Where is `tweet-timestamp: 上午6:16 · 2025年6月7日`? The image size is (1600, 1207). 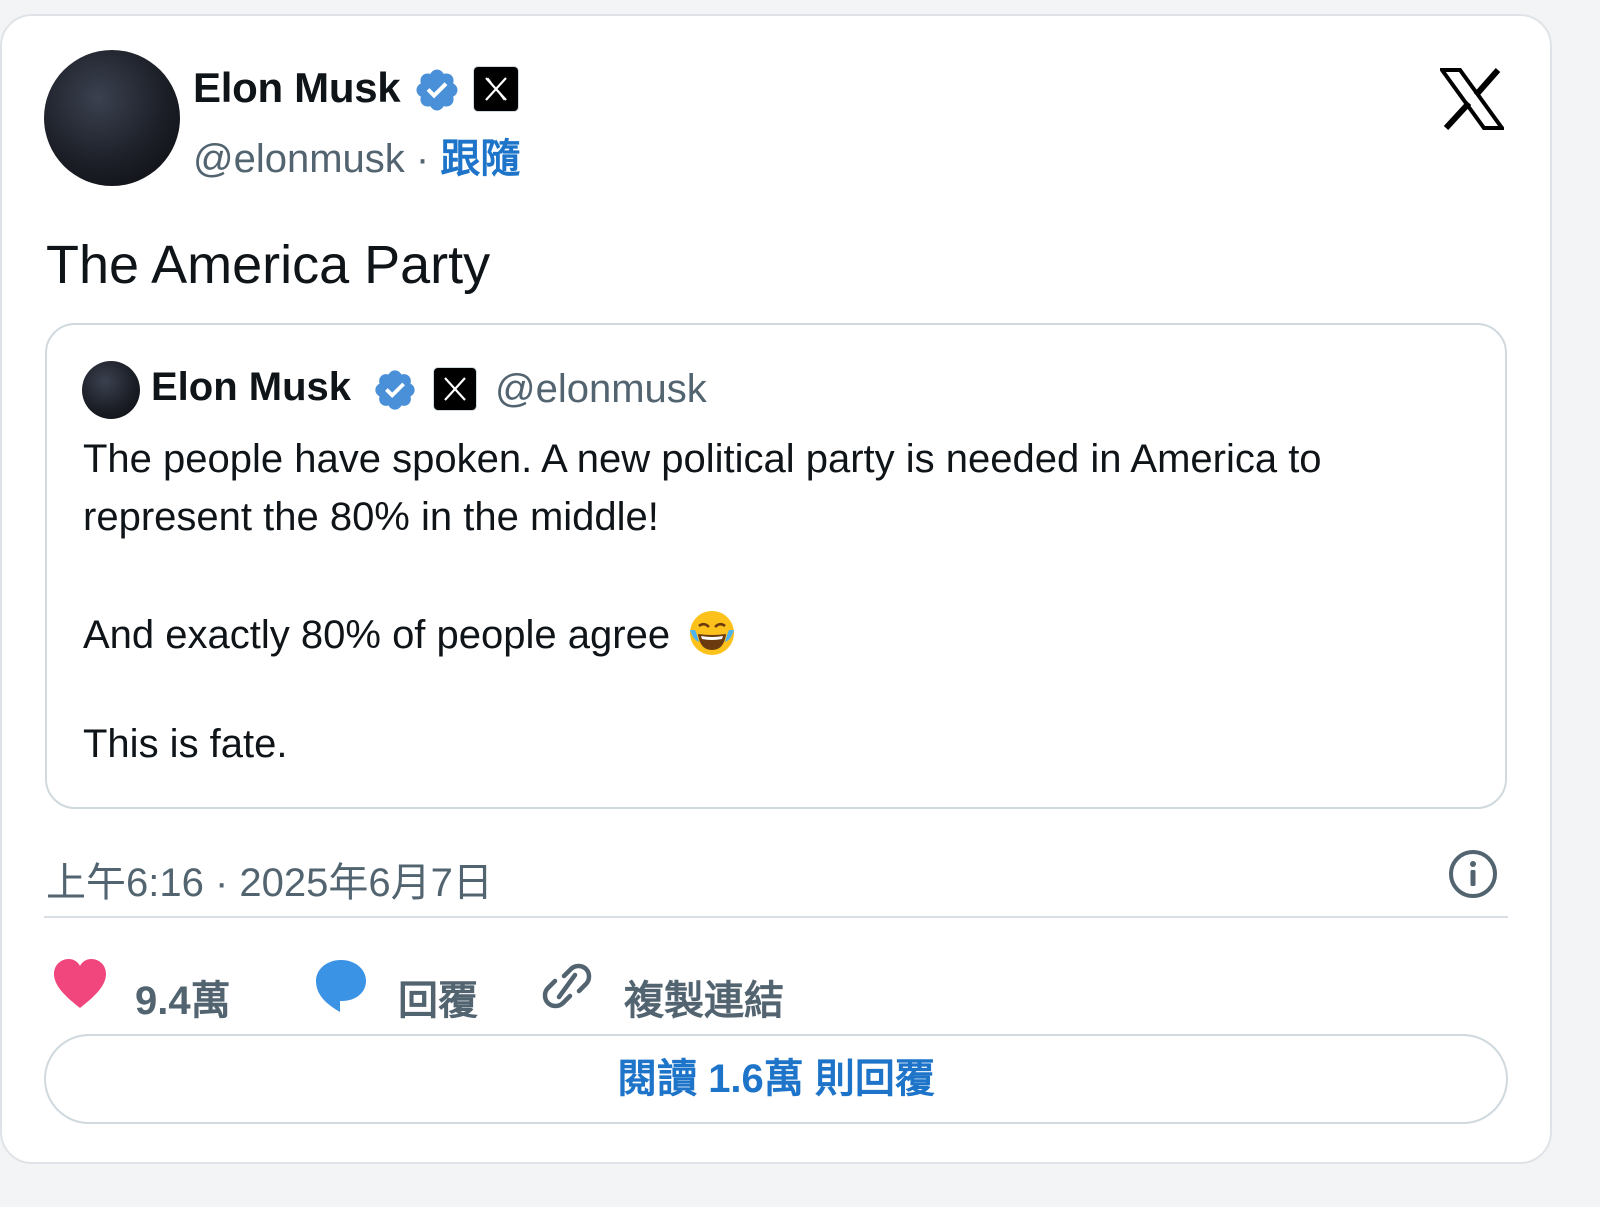
tweet-timestamp: 上午6:16 · 2025年6月7日 is located at coordinates (269, 879).